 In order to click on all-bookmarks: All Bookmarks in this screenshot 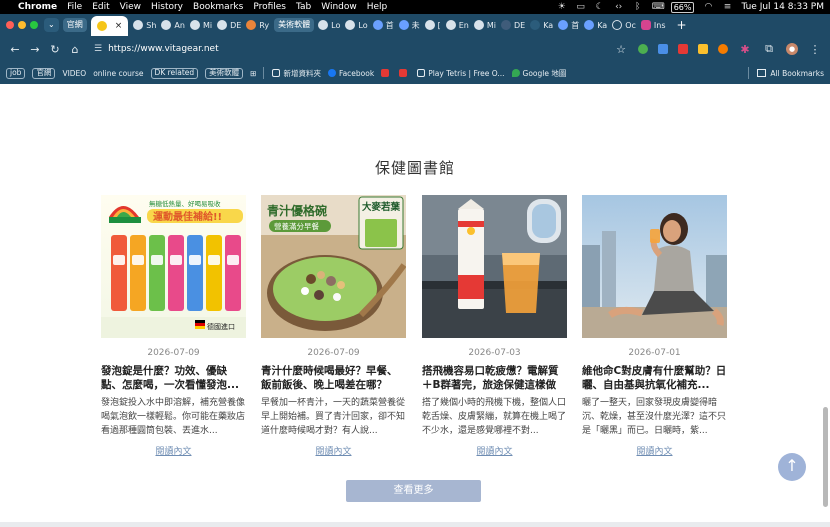, I will do `click(786, 73)`.